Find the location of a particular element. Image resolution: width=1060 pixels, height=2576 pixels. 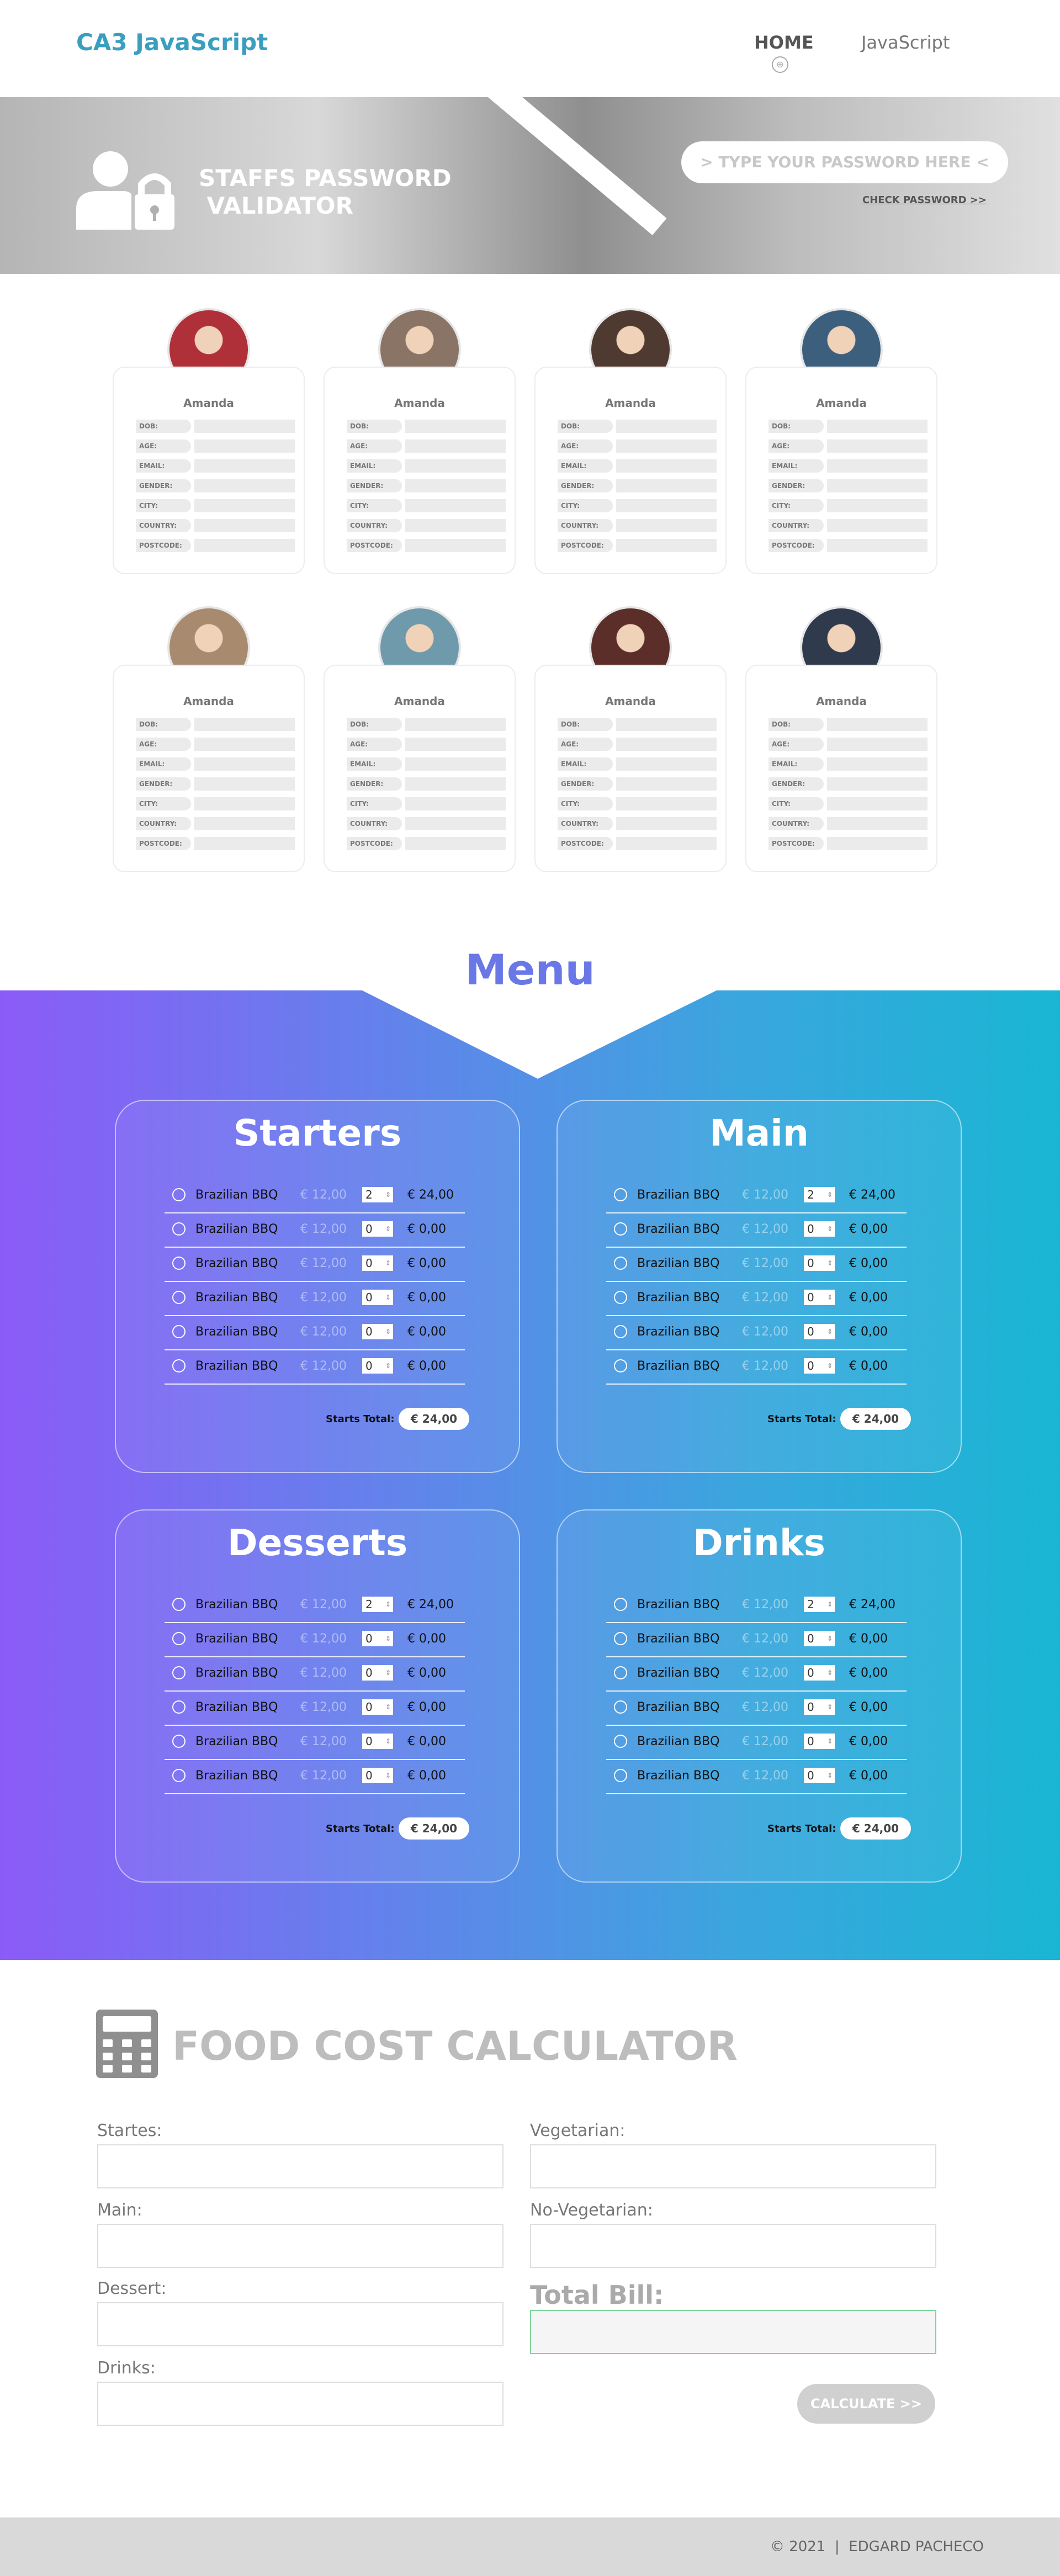

staff-field-row: COUNTRY: is located at coordinates (848, 823).